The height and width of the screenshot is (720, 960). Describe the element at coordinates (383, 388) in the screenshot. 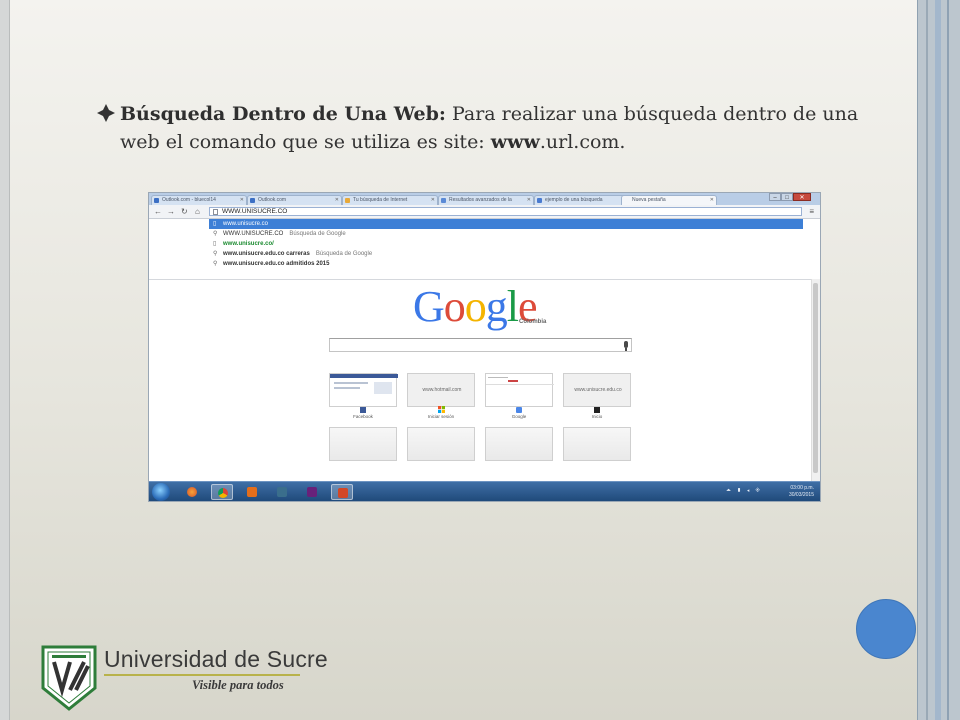

I see `thumbnail-box` at that location.